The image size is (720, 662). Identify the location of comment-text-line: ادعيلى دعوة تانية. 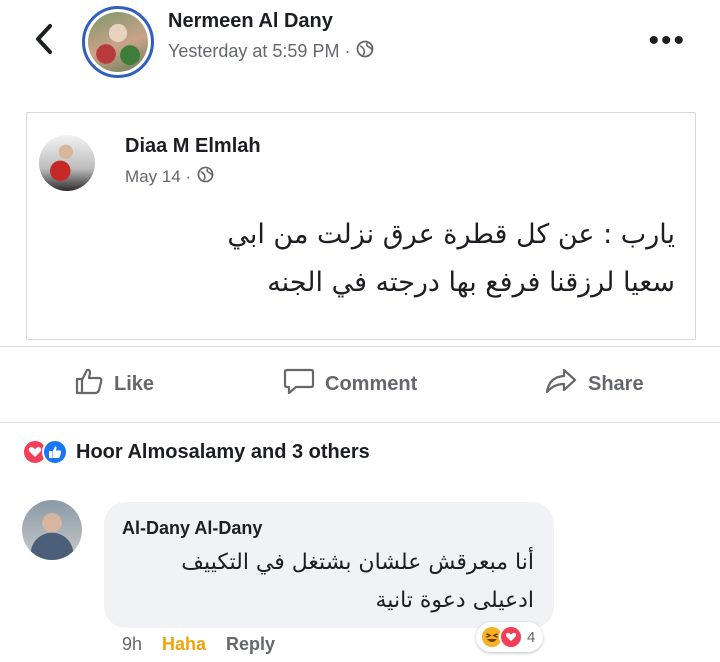
(454, 600).